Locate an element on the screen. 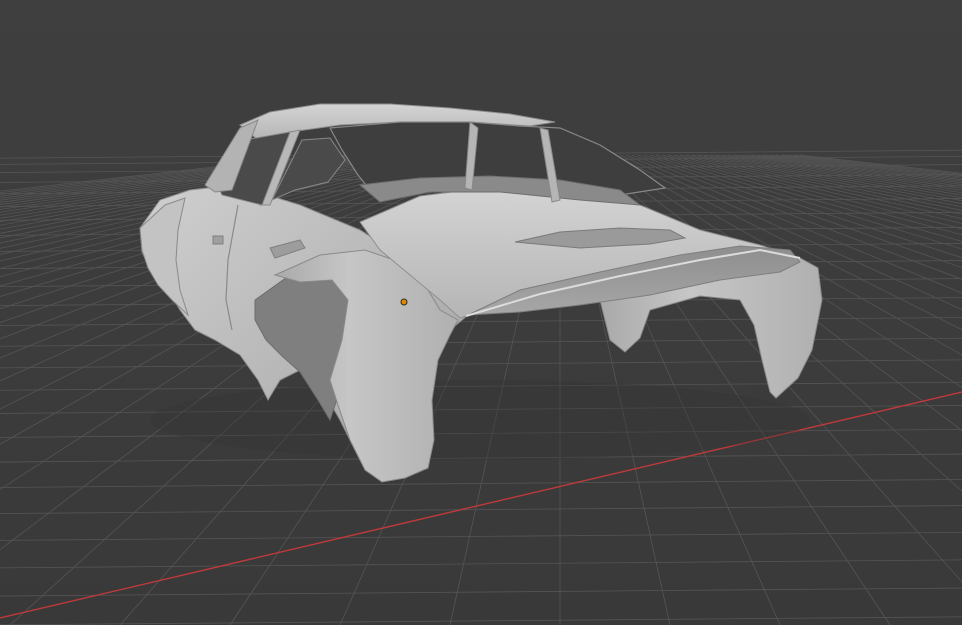 The height and width of the screenshot is (625, 962). door-handle is located at coordinates (218, 240).